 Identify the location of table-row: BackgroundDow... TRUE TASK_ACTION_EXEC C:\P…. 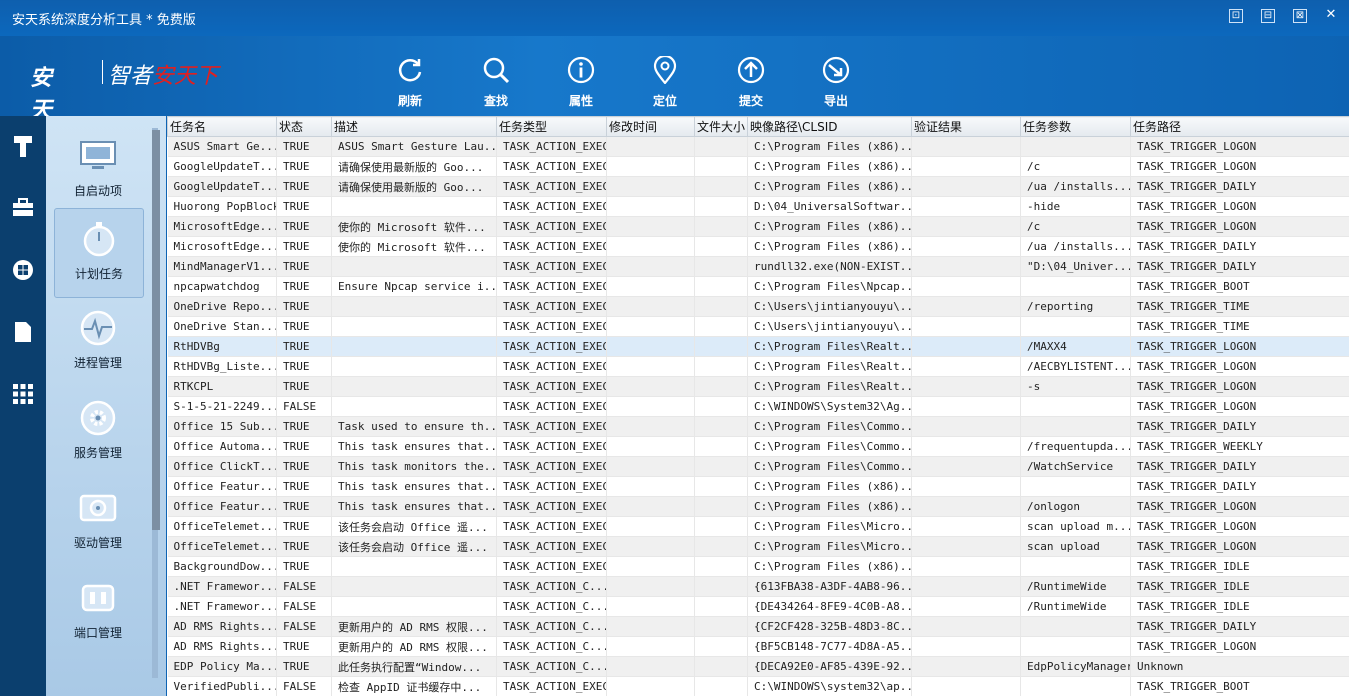
(758, 566).